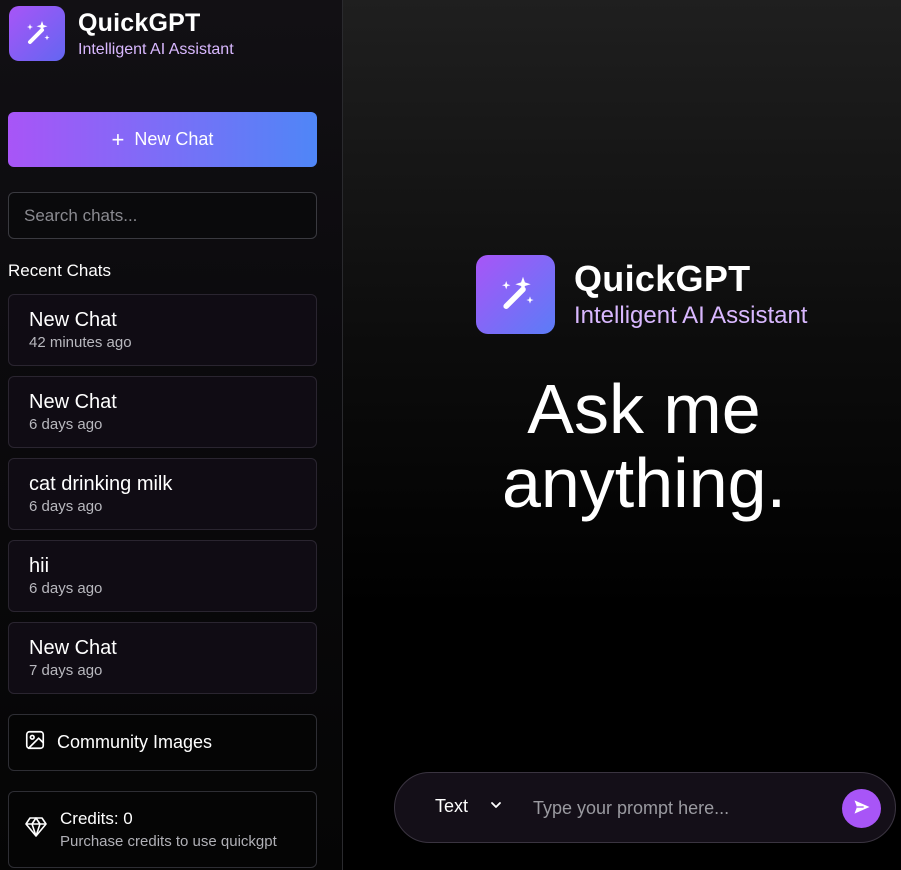 The width and height of the screenshot is (901, 870). What do you see at coordinates (162, 412) in the screenshot?
I see `chat-list-item: New Chat 6 days ago` at bounding box center [162, 412].